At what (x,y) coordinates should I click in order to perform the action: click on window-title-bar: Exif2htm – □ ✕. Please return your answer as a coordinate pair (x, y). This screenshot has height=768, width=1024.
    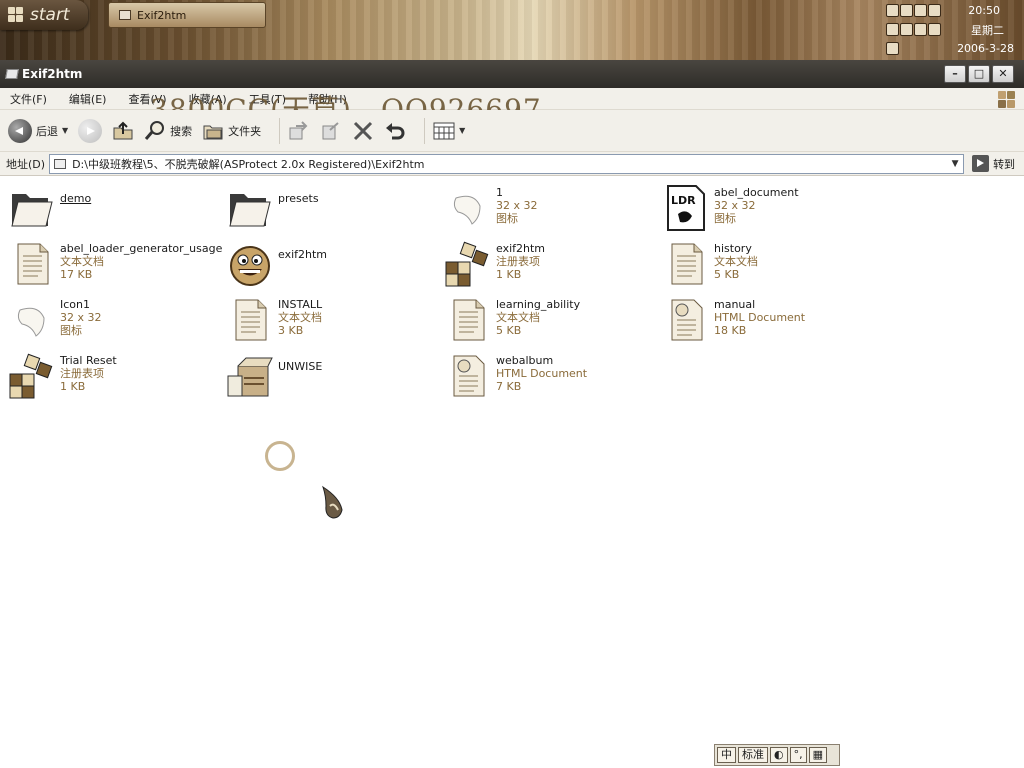
    Looking at the image, I should click on (512, 74).